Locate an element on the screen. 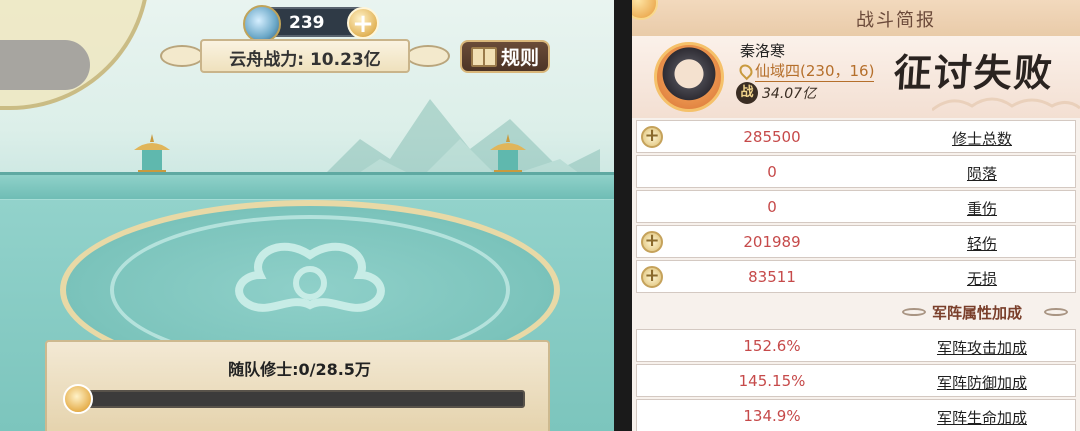  hero-summary: 秦洛寒 仙域四(230，16) 战 34.07亿 征讨失败 is located at coordinates (856, 77).